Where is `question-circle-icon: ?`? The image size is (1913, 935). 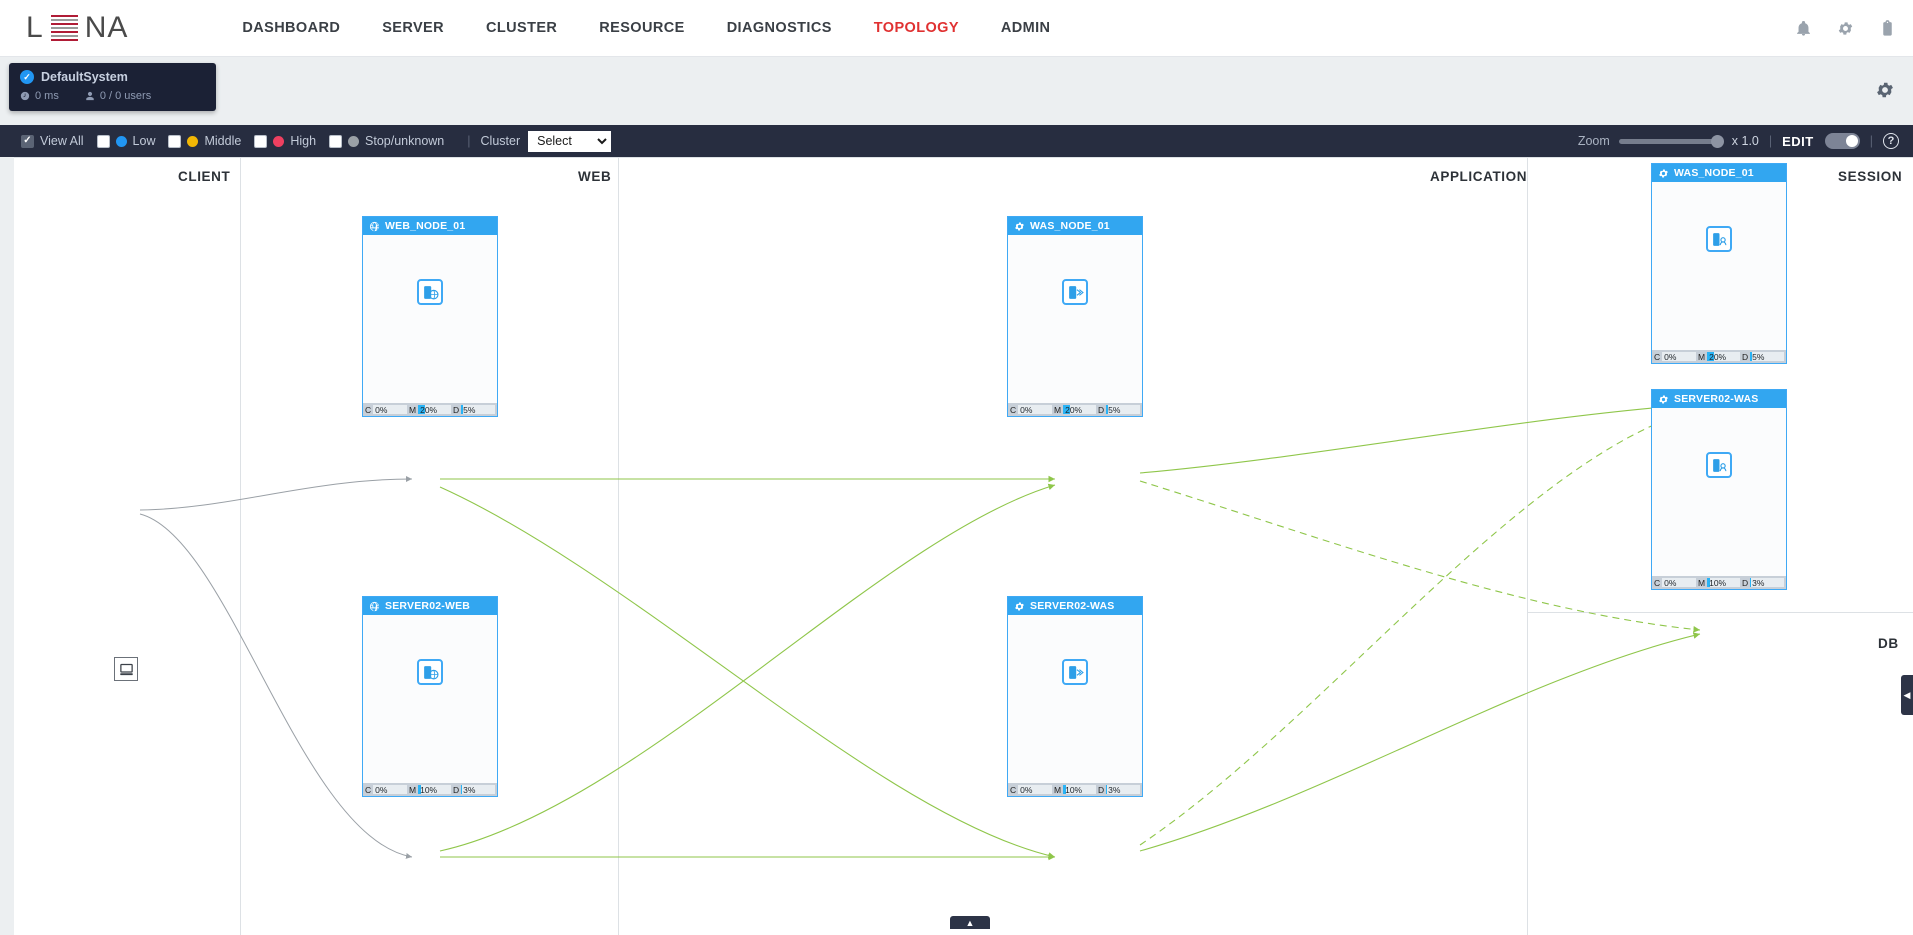 question-circle-icon: ? is located at coordinates (1891, 141).